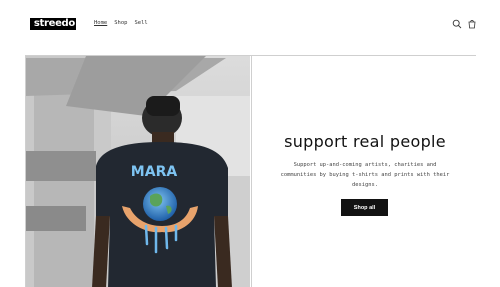  Describe the element at coordinates (53, 24) in the screenshot. I see `brand-logo: streedo` at that location.